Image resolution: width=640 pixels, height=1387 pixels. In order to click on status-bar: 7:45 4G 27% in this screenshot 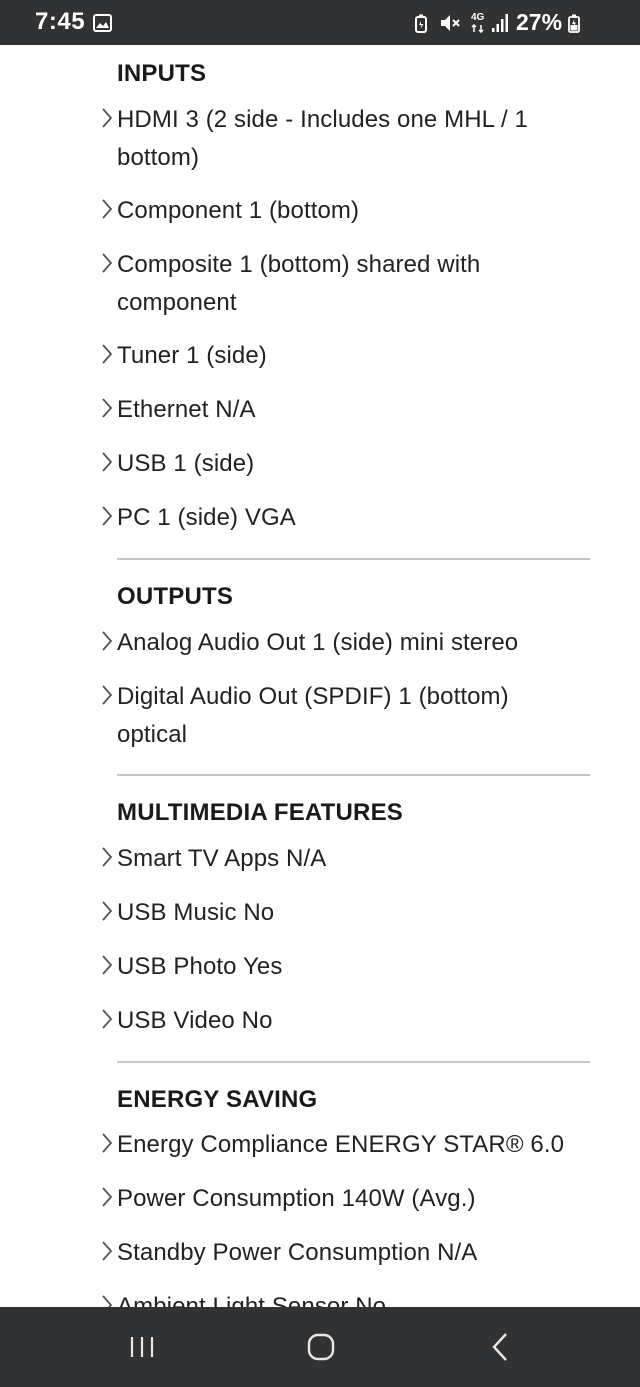, I will do `click(320, 22)`.